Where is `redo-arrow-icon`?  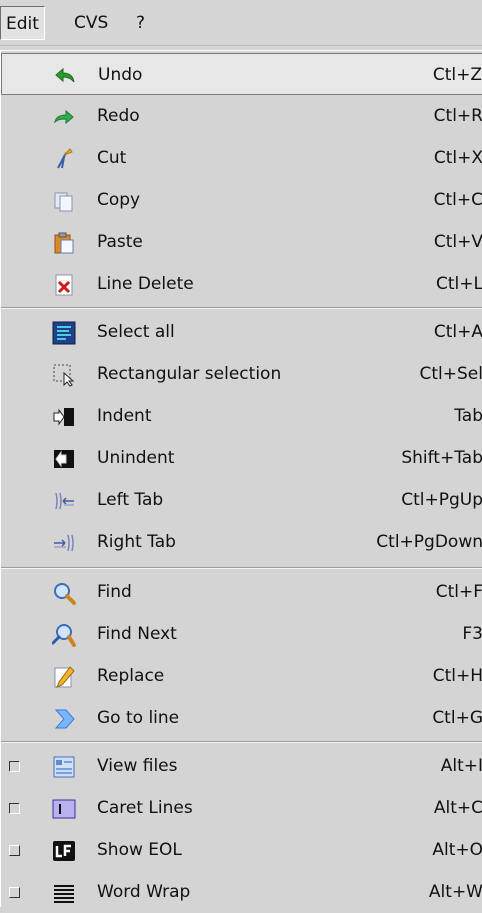 redo-arrow-icon is located at coordinates (64, 117).